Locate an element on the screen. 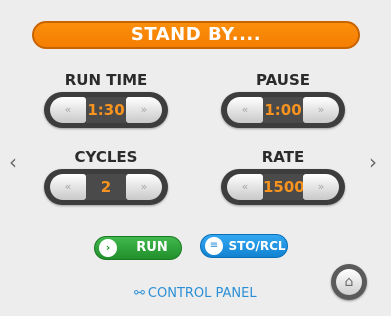  rate-value: 1500 is located at coordinates (284, 187).